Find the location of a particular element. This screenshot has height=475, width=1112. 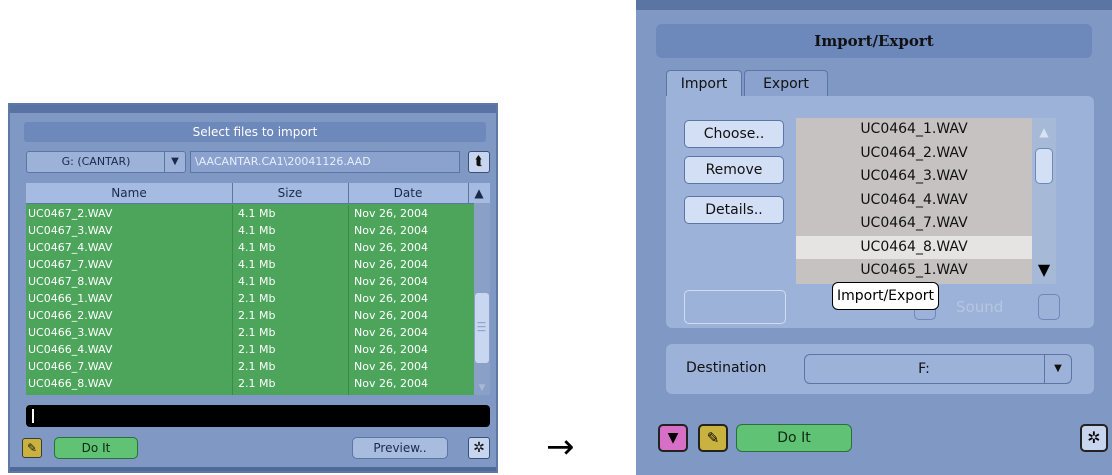

tab-import: Import is located at coordinates (704, 83).